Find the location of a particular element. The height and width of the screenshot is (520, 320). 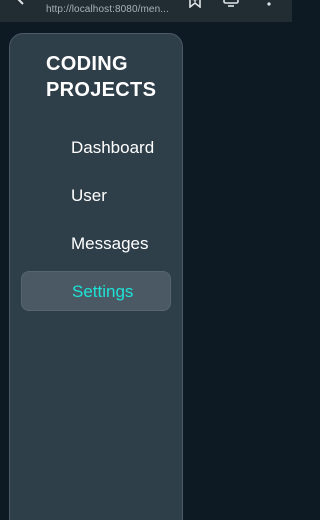

more-vert-icon is located at coordinates (269, 4).